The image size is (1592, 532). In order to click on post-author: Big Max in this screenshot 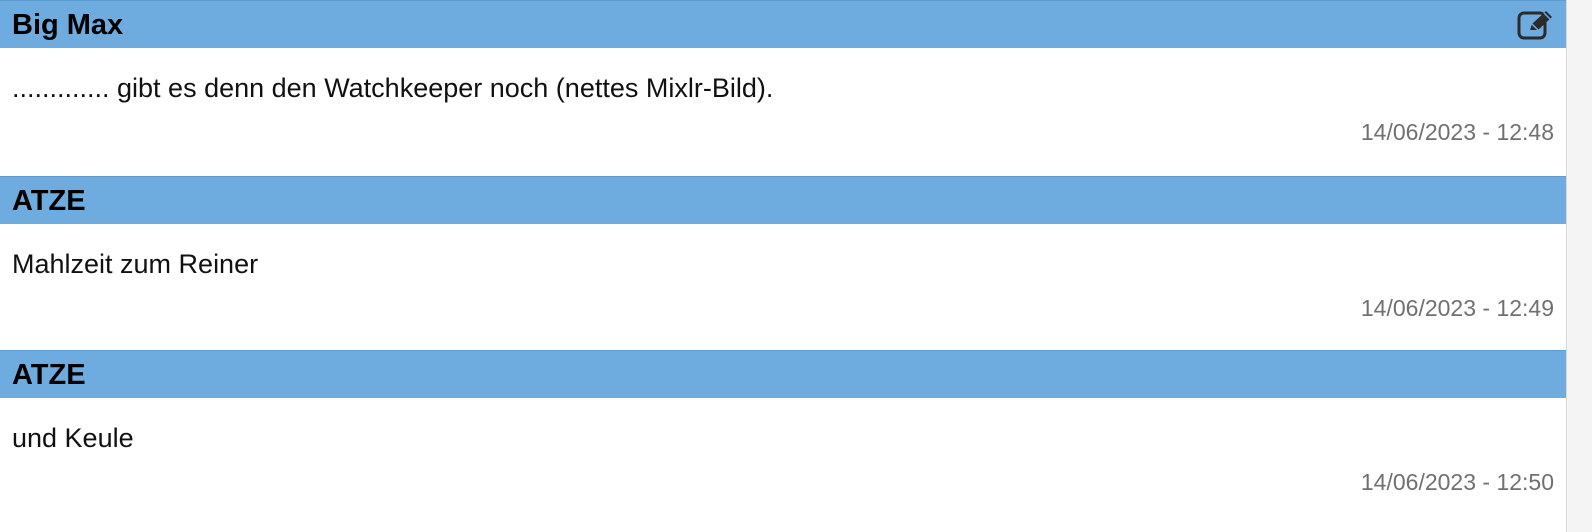, I will do `click(68, 25)`.